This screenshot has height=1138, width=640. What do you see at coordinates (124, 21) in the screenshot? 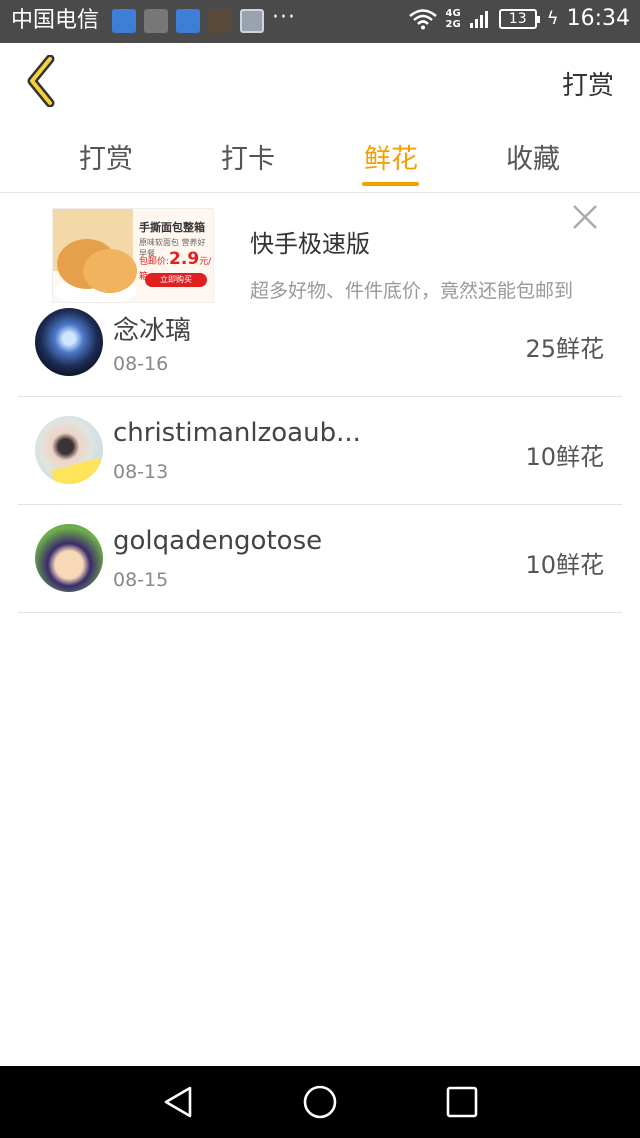
I see `health-app-icon` at bounding box center [124, 21].